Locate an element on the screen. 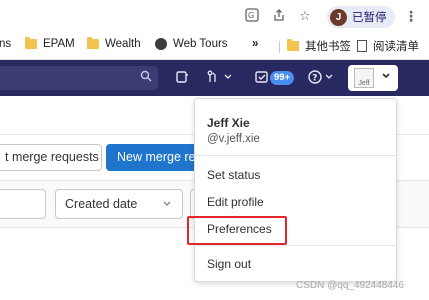 This screenshot has width=429, height=300. reading-list-icon is located at coordinates (362, 46).